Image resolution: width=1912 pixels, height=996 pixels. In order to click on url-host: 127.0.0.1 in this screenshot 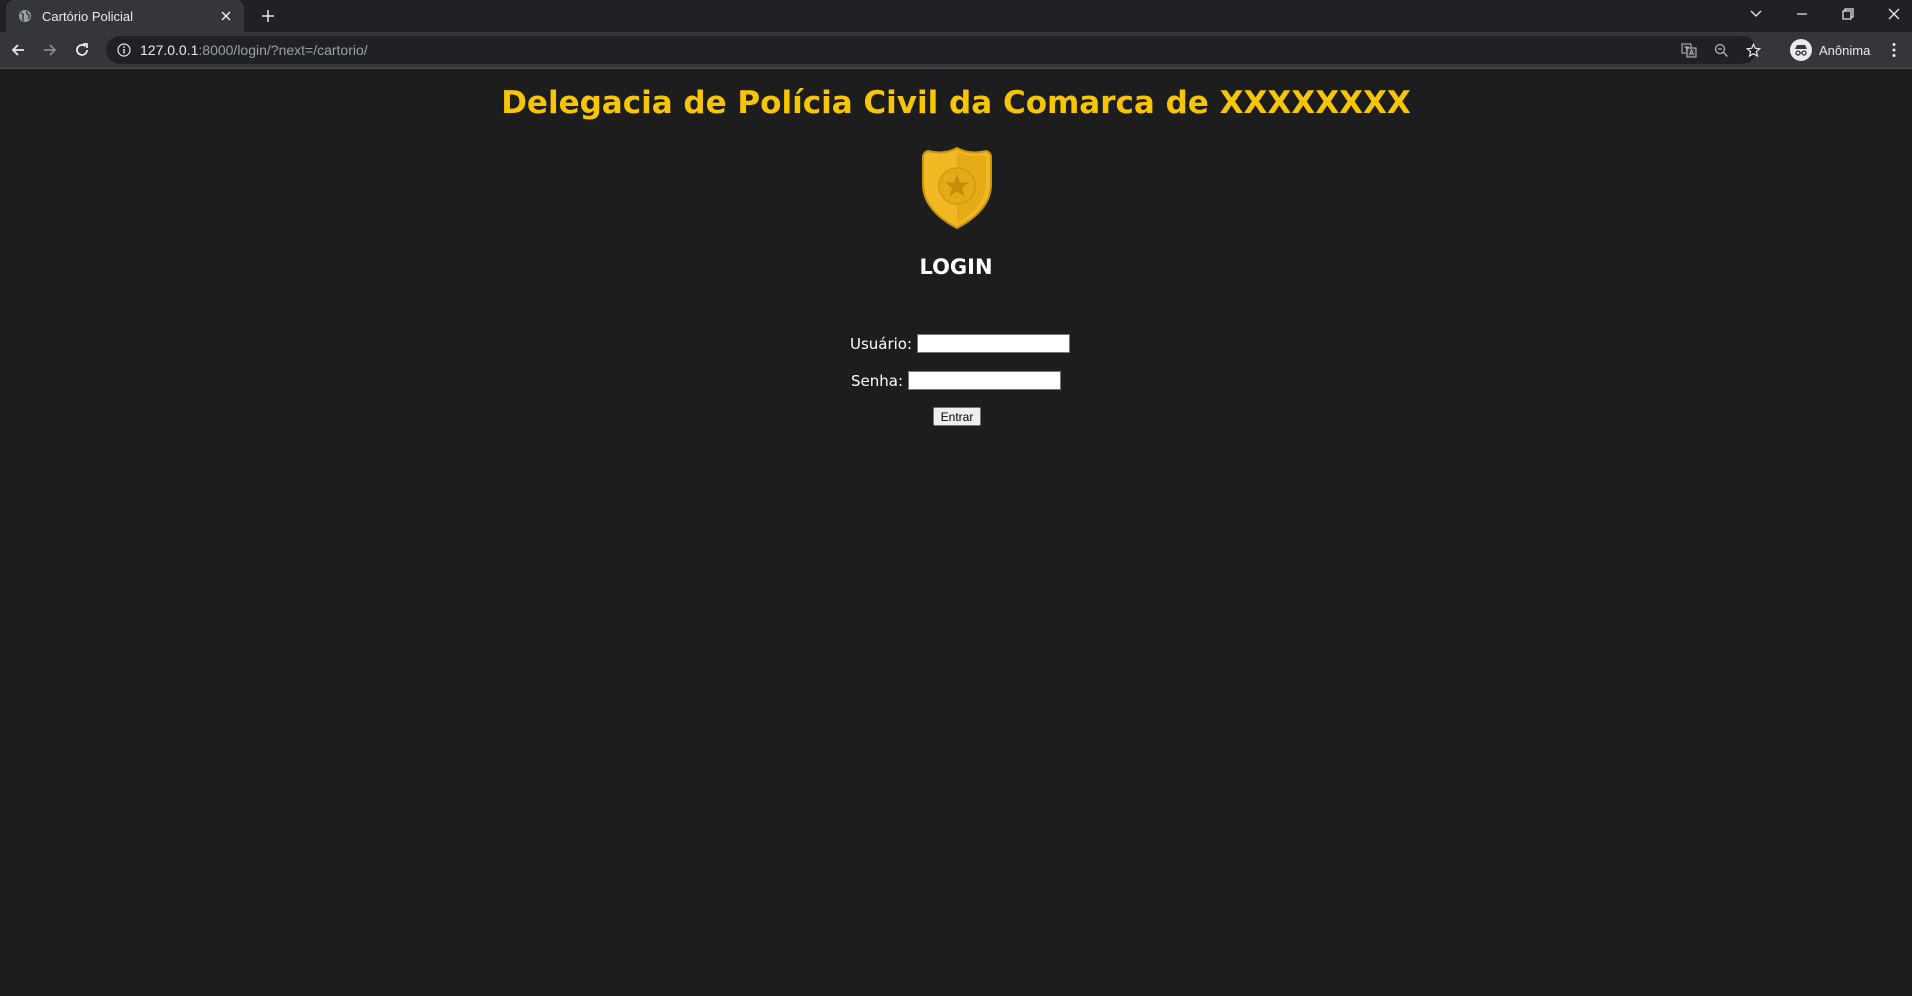, I will do `click(169, 50)`.